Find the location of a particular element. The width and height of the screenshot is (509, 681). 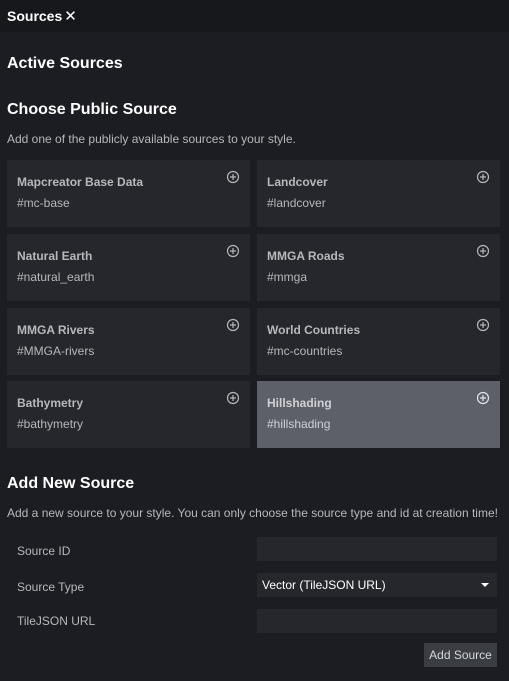

public-source-heading: Choose Public Source is located at coordinates (92, 109).